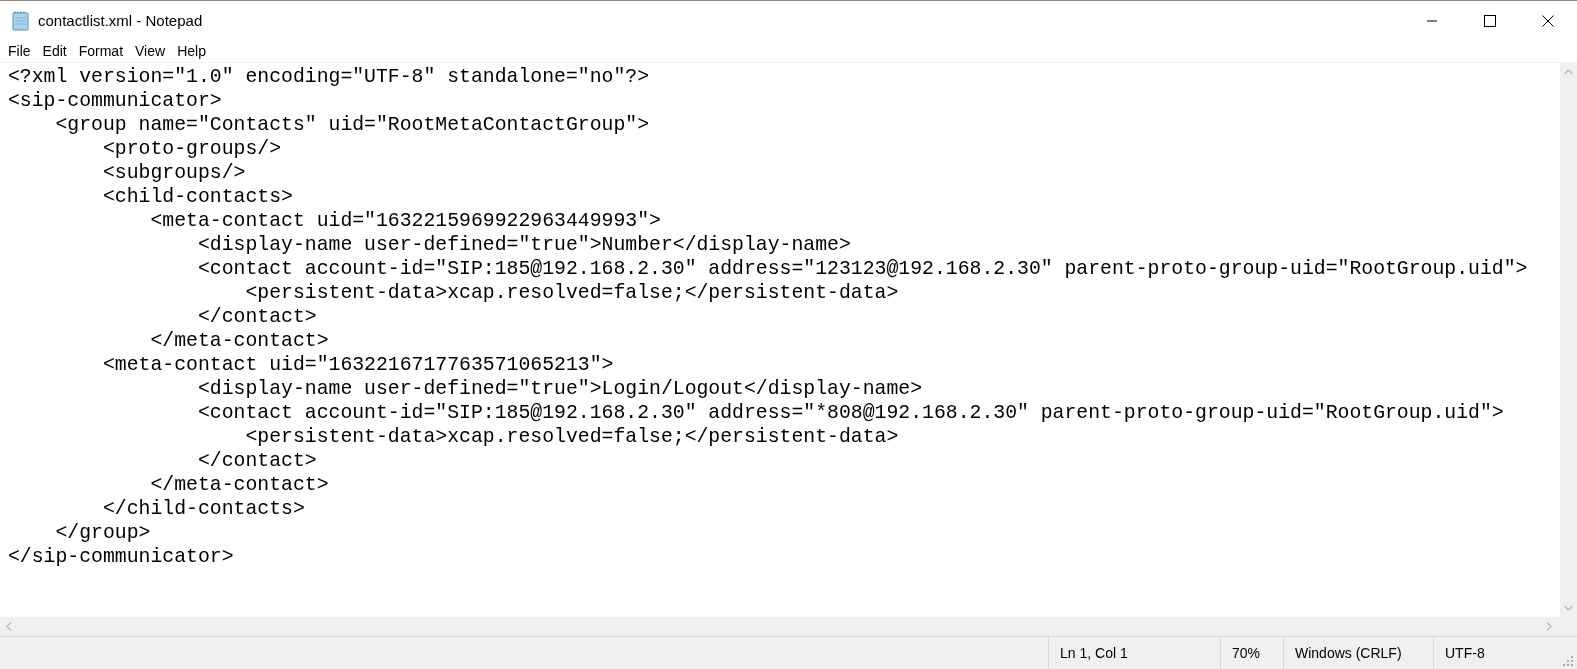  What do you see at coordinates (1568, 72) in the screenshot?
I see `scroll-up-icon` at bounding box center [1568, 72].